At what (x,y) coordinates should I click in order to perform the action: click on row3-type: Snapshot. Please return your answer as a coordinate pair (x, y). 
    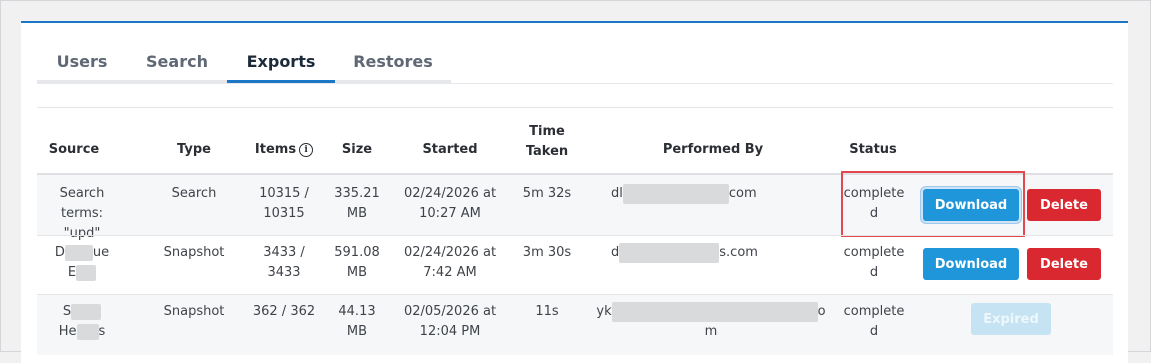
    Looking at the image, I should click on (194, 311).